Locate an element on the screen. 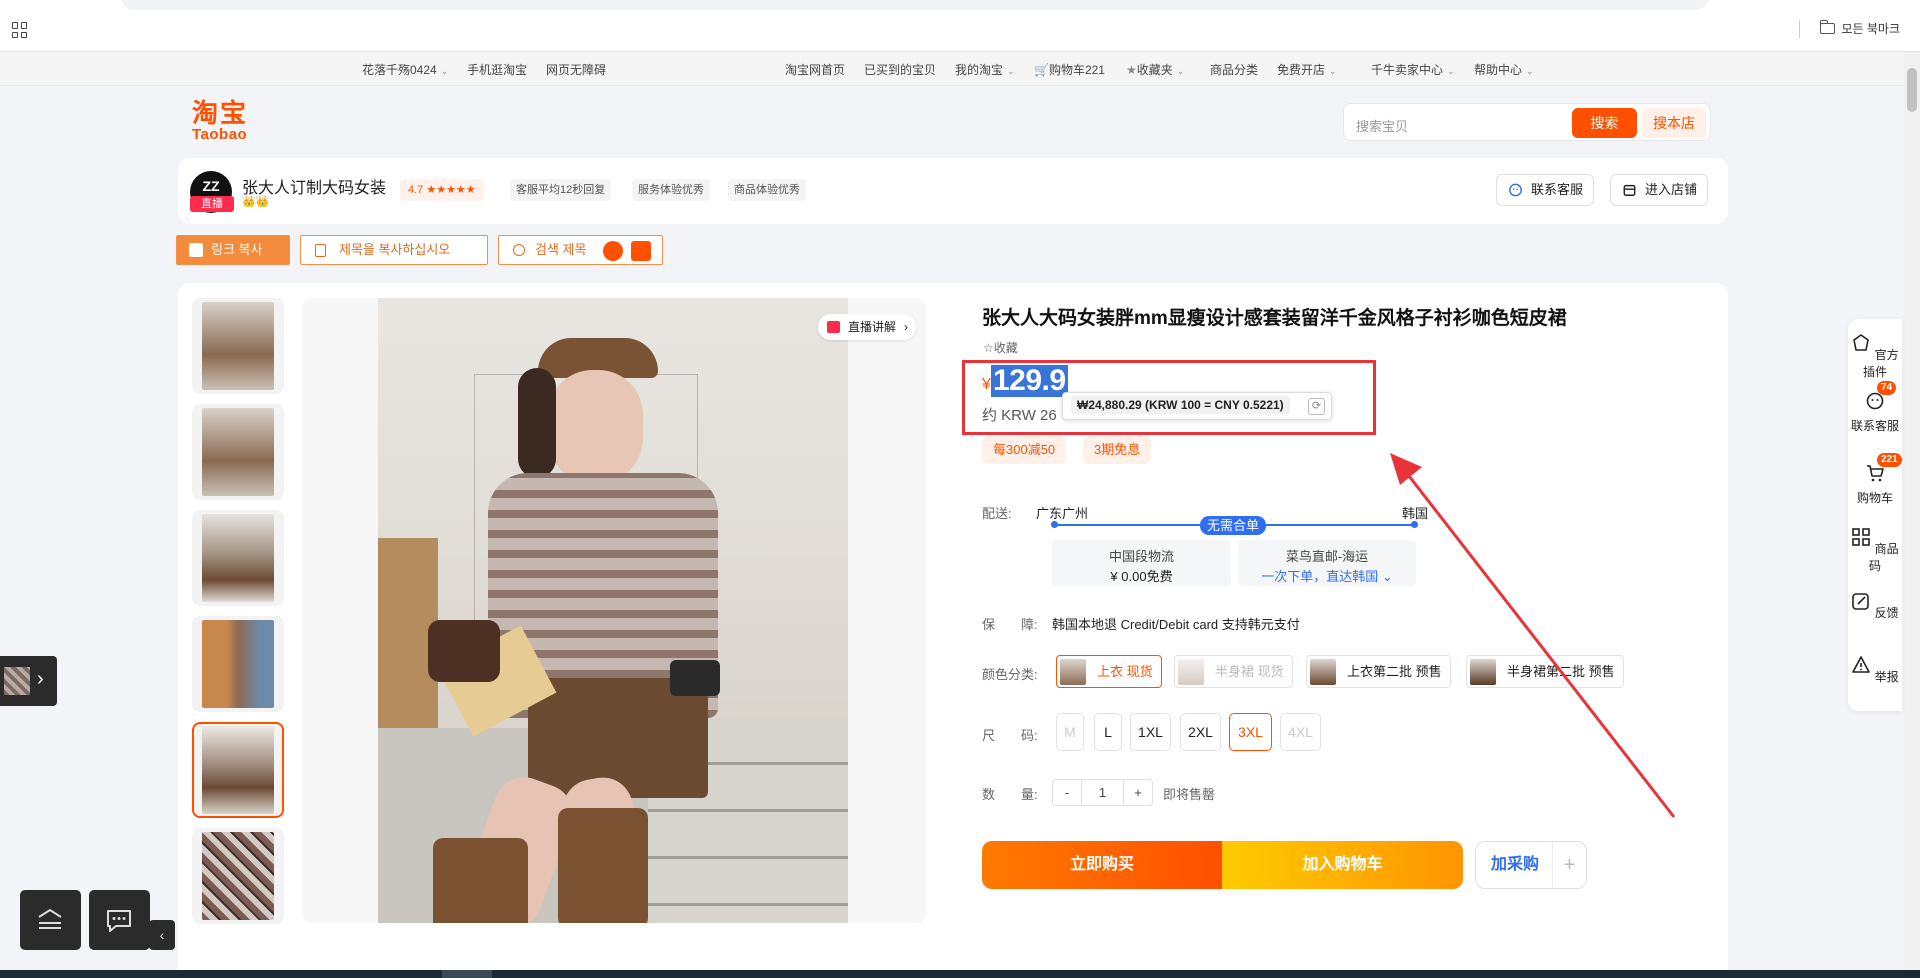 The image size is (1920, 978). color-option: 上衣 现货 is located at coordinates (1109, 671).